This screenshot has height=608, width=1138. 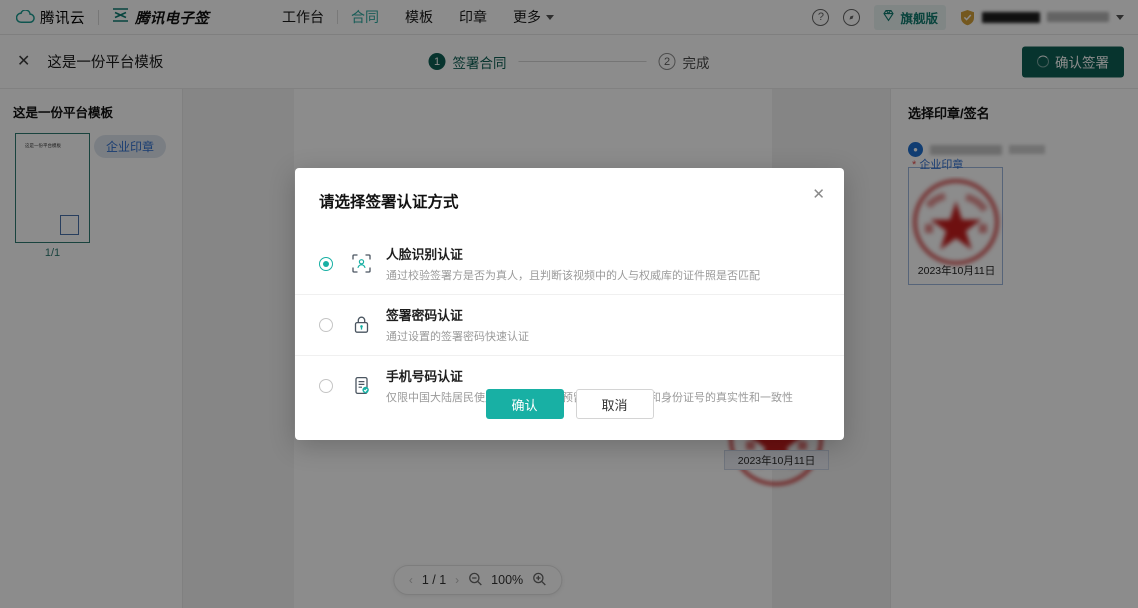 I want to click on auth-option-password-desc: 通过设置的签署密码快速认证, so click(x=457, y=337).